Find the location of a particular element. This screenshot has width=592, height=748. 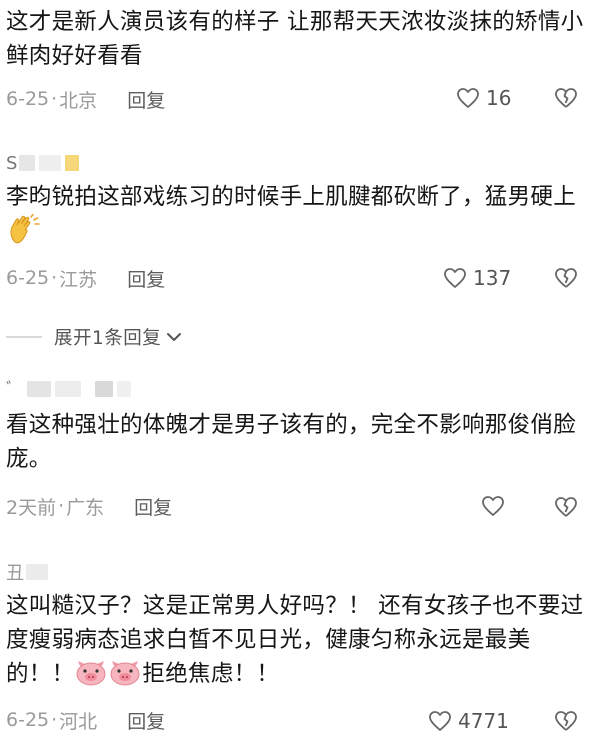

like-button: 137 is located at coordinates (477, 278).